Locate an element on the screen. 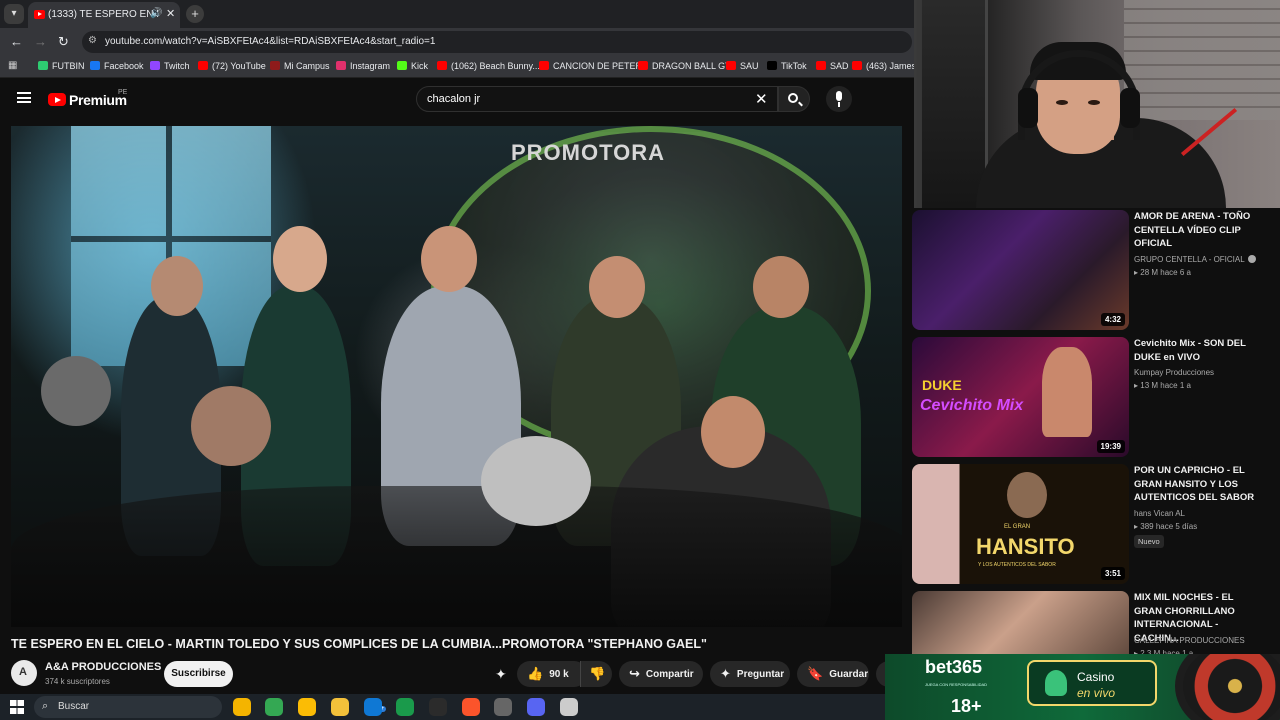 The width and height of the screenshot is (1280, 720). apps-grid-icon: ▦ is located at coordinates (12, 65).